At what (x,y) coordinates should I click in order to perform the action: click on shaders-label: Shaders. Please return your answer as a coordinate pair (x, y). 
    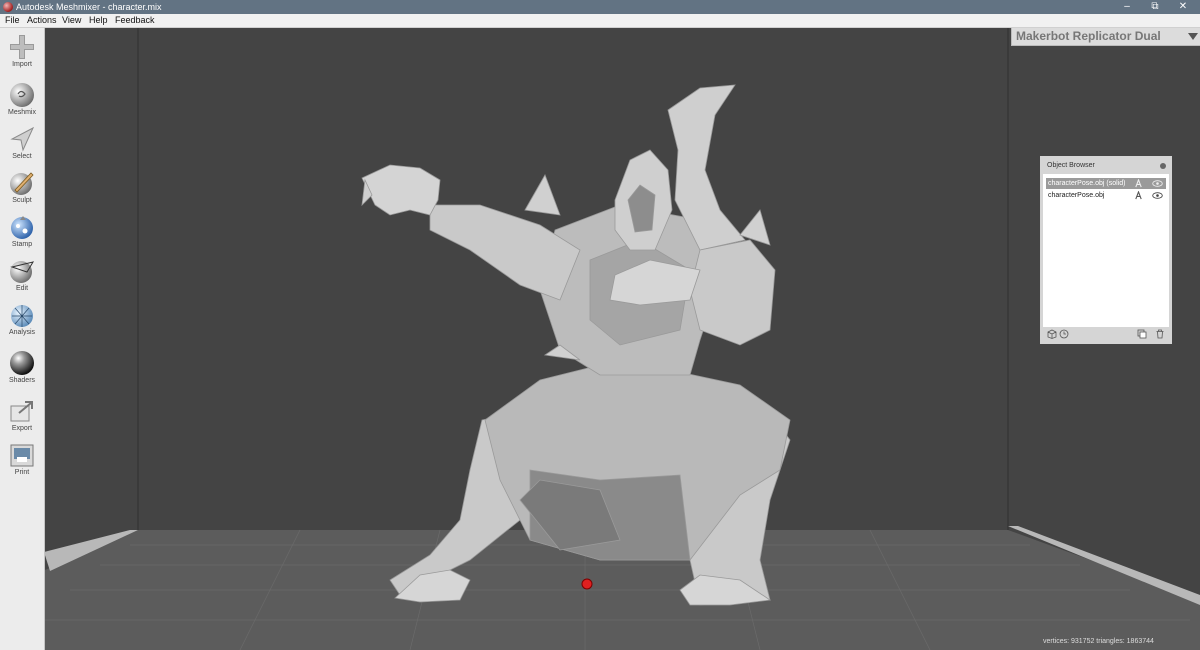
    Looking at the image, I should click on (22, 380).